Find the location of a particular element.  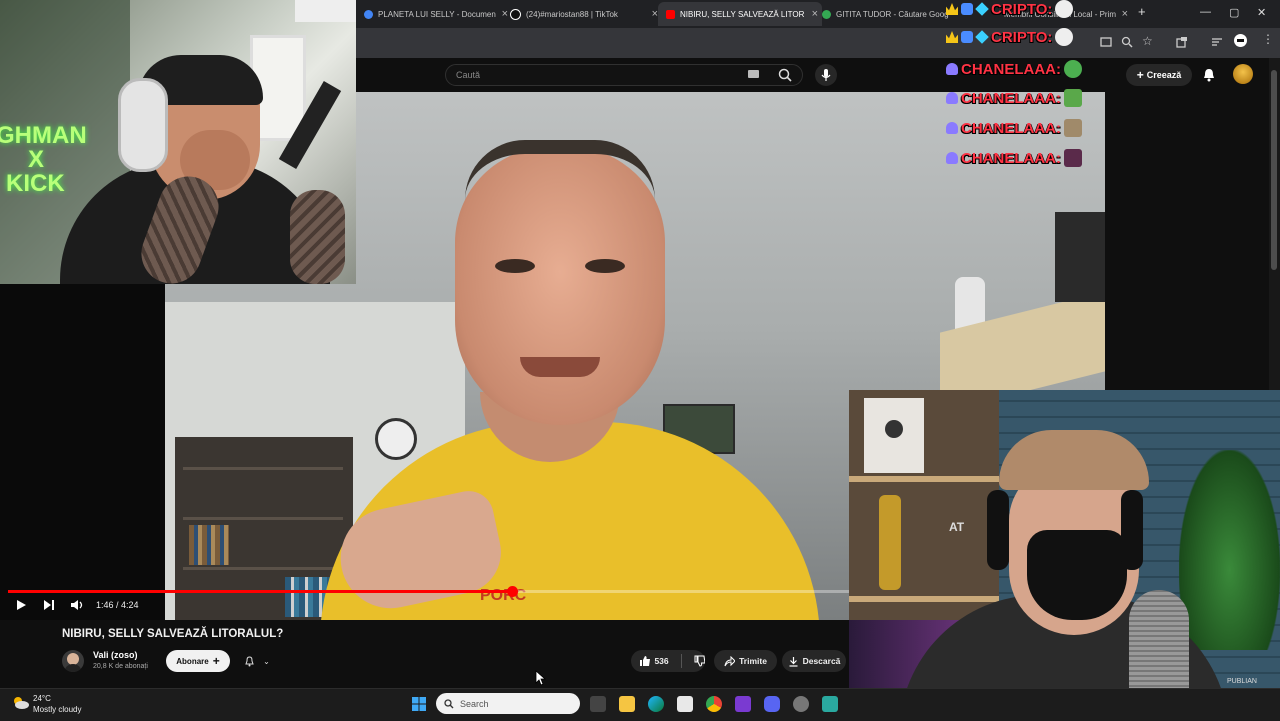

bot-icon is located at coordinates (967, 9).